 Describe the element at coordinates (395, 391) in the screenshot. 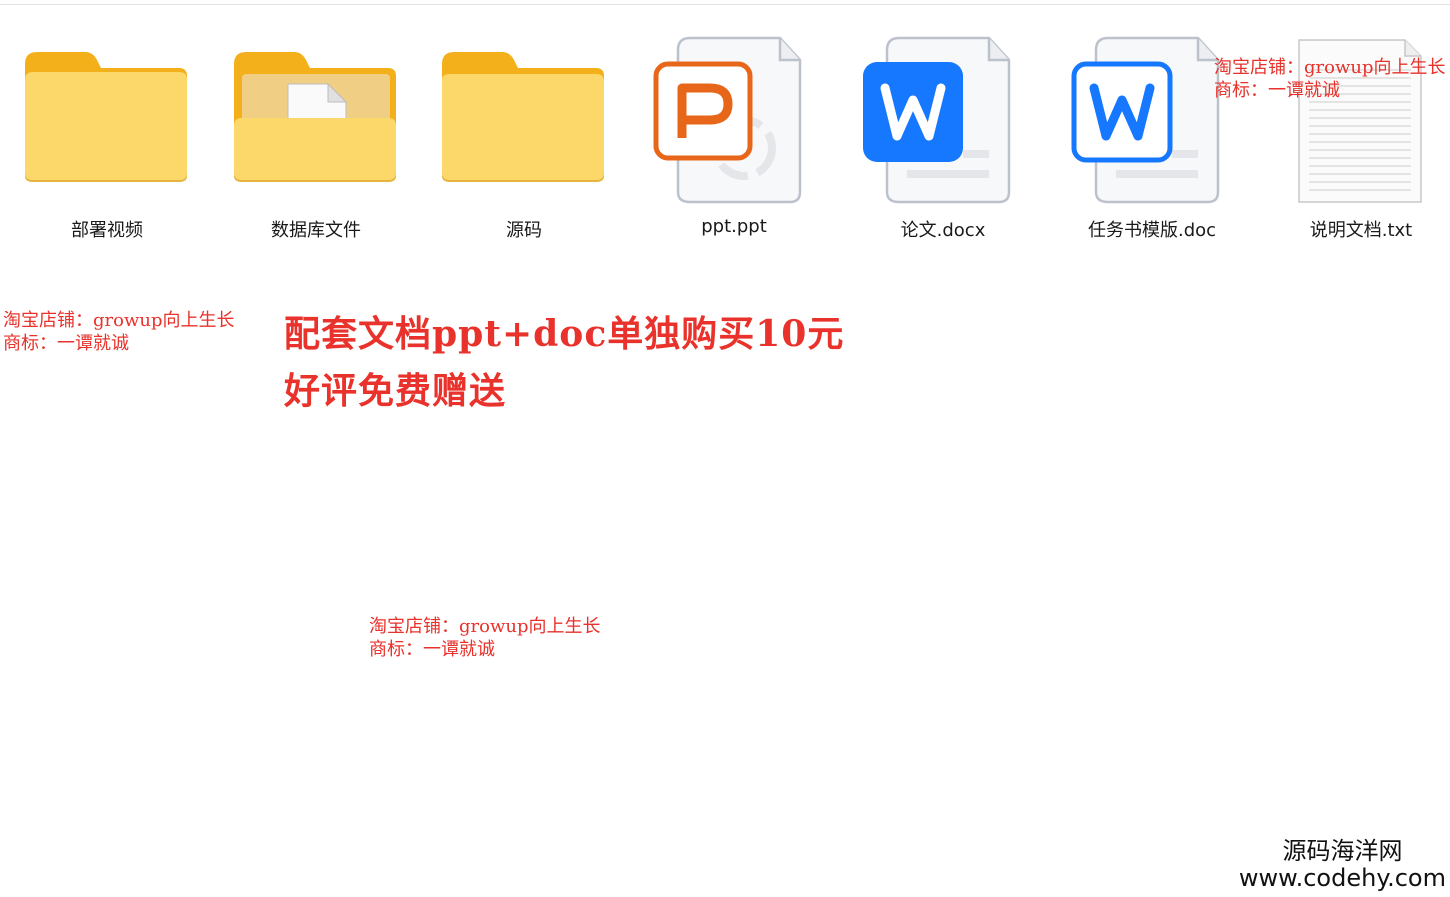

I see `promo-line-free-gift: 好评免费赠送` at that location.